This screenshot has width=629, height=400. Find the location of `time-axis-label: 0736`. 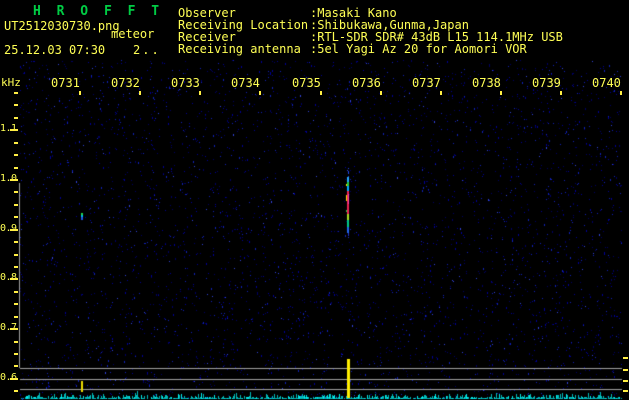

time-axis-label: 0736 is located at coordinates (366, 83).